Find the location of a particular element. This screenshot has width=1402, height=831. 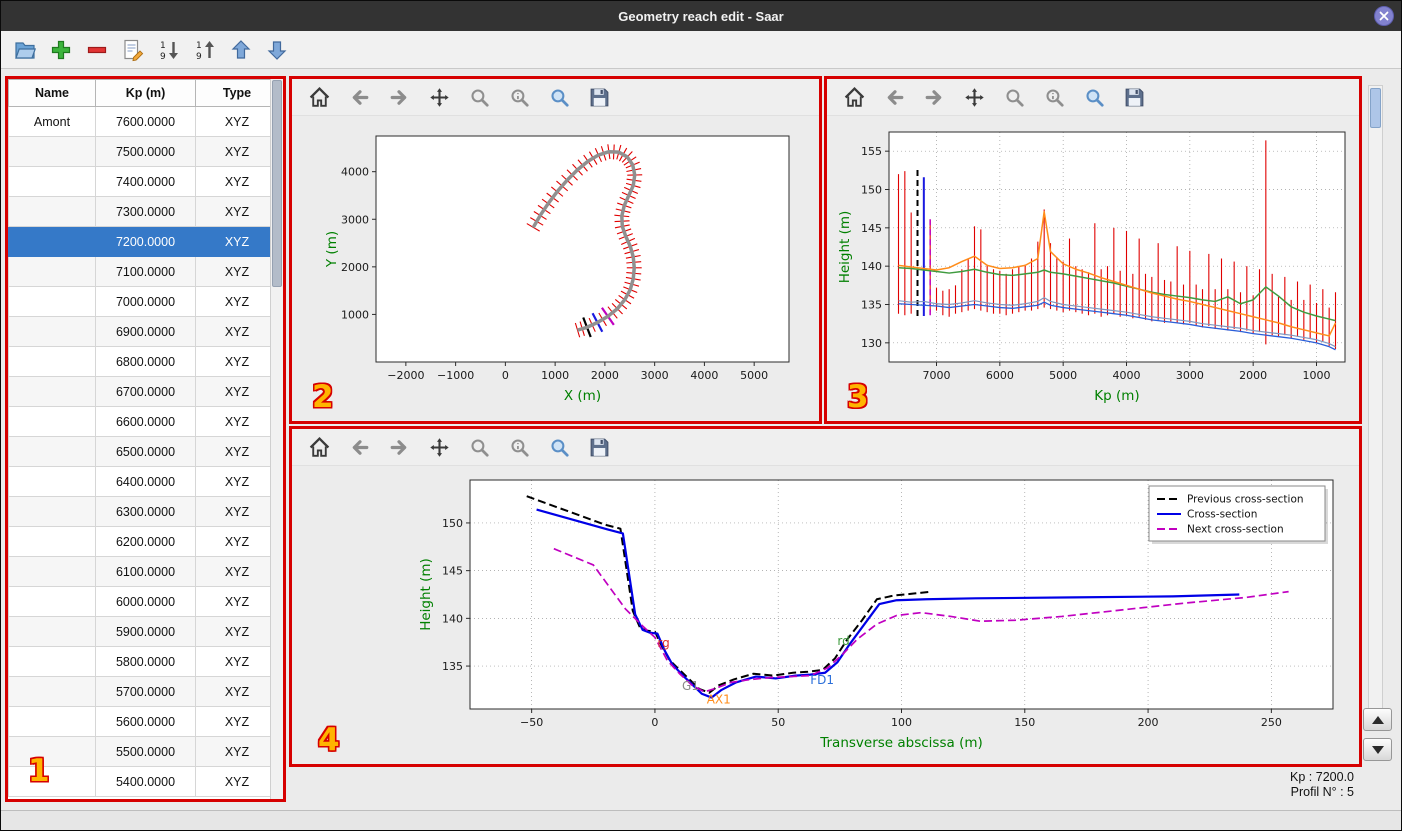

svg-text: 2000 is located at coordinates (355, 267).